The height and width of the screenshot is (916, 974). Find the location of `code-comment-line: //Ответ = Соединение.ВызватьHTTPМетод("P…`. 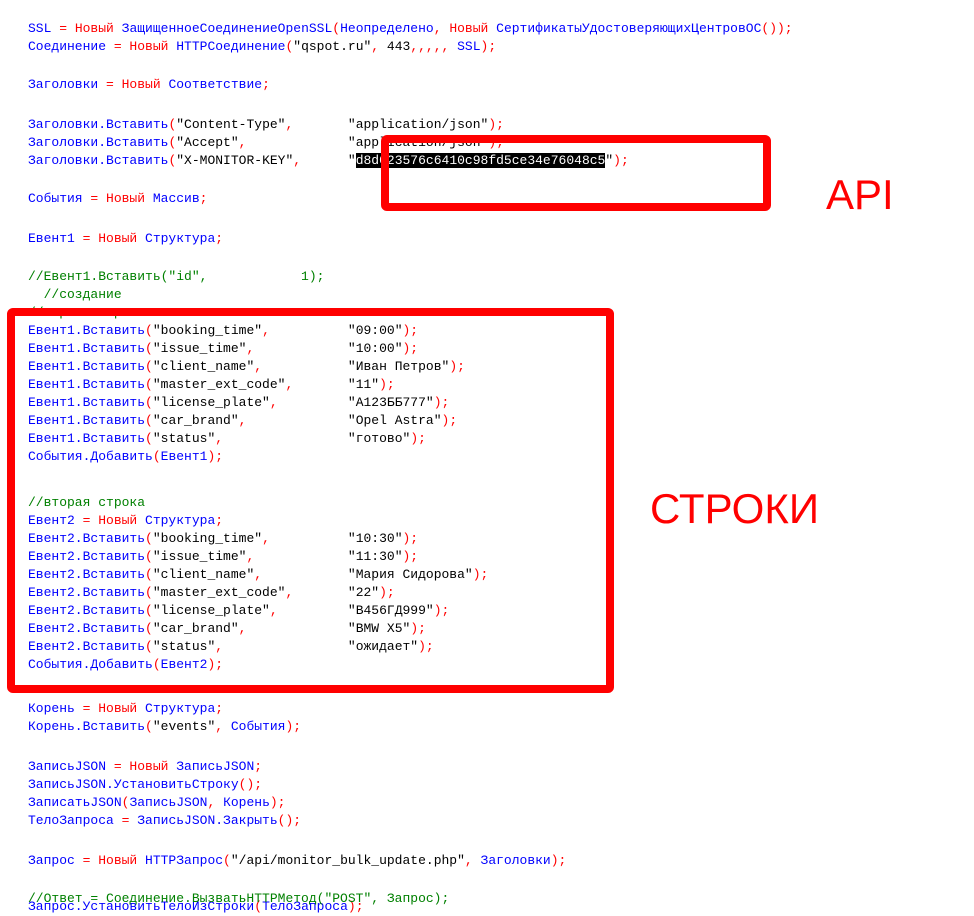

code-comment-line: //Ответ = Соединение.ВызватьHTTPМетод("P… is located at coordinates (238, 899).